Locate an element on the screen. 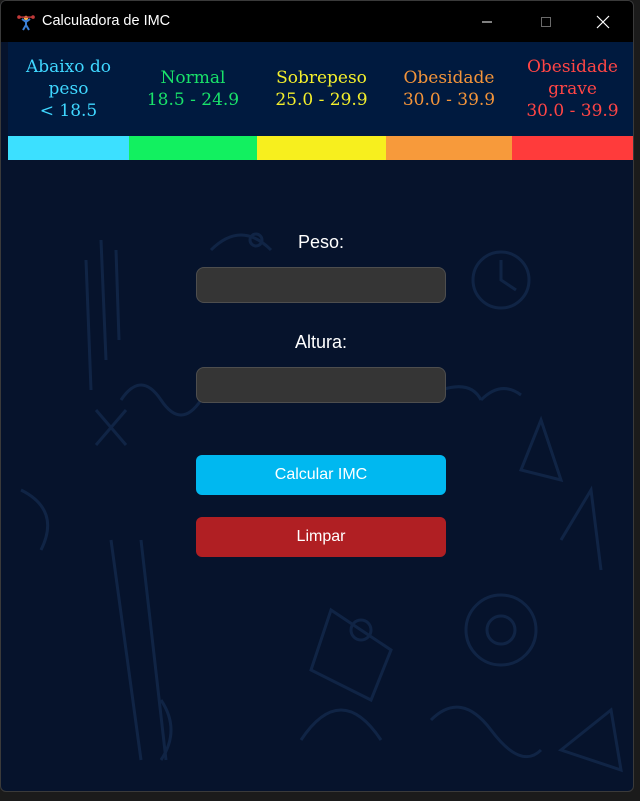 This screenshot has height=801, width=640. category-normal: Normal 18.5 - 24.9 is located at coordinates (193, 89).